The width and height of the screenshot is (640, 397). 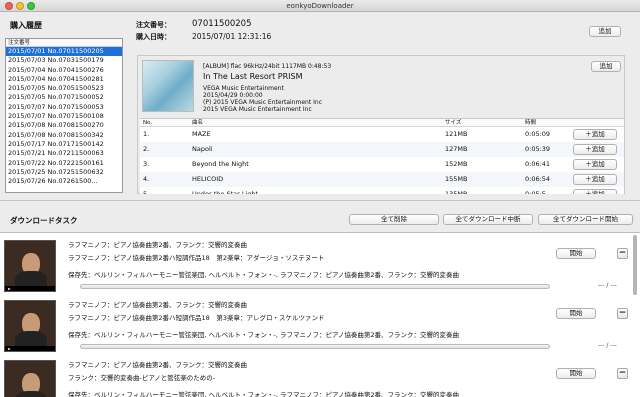 I want to click on album-release-date: 2015/04/29 0:00:00, so click(x=233, y=95).